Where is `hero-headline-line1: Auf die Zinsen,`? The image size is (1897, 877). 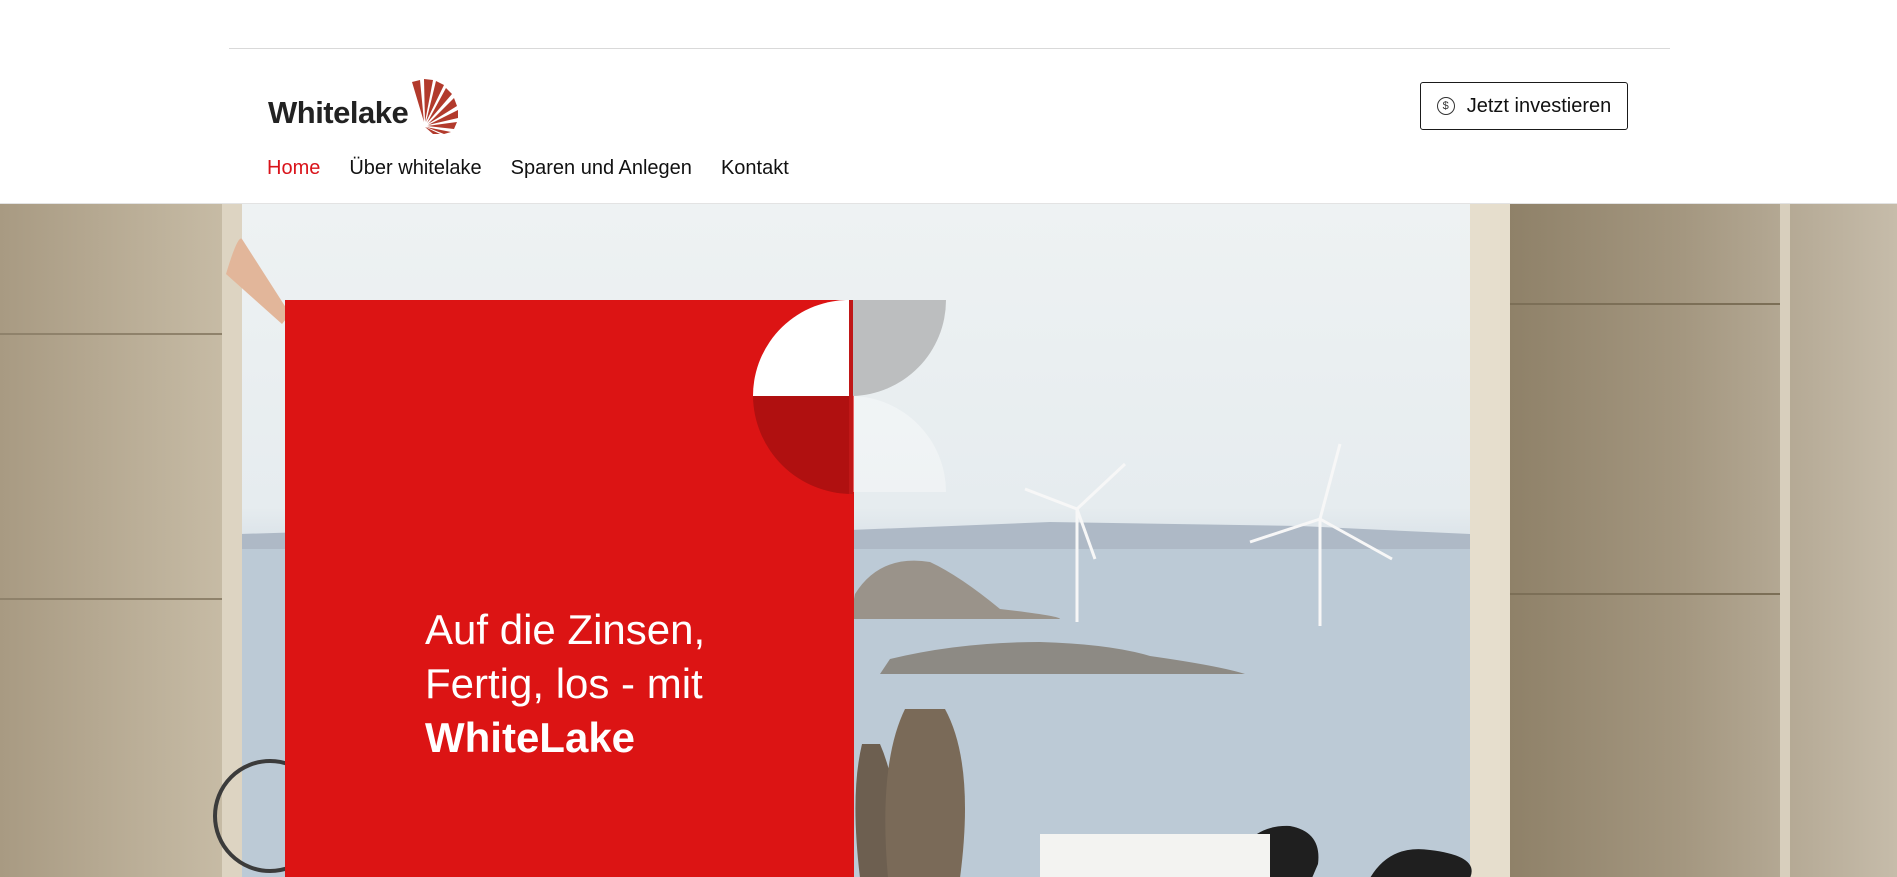
hero-headline-line1: Auf die Zinsen, is located at coordinates (565, 629).